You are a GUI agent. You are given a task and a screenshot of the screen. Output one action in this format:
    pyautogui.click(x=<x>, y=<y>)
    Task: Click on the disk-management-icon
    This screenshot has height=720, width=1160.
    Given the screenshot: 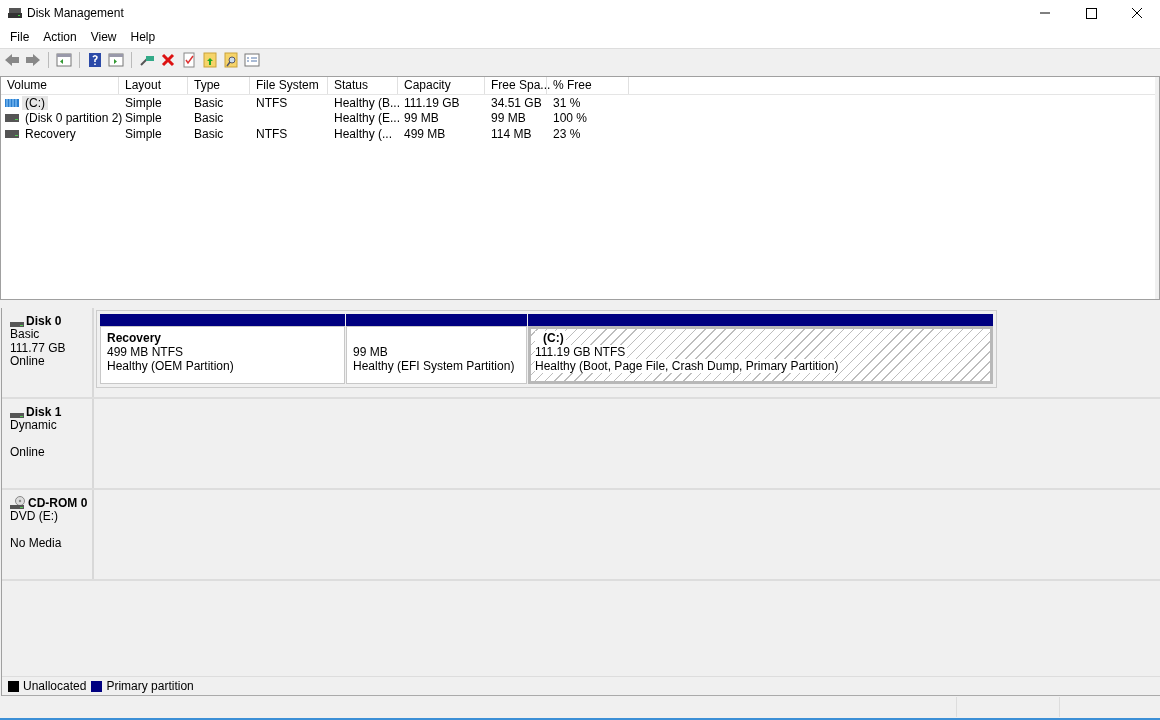 What is the action you would take?
    pyautogui.click(x=15, y=13)
    